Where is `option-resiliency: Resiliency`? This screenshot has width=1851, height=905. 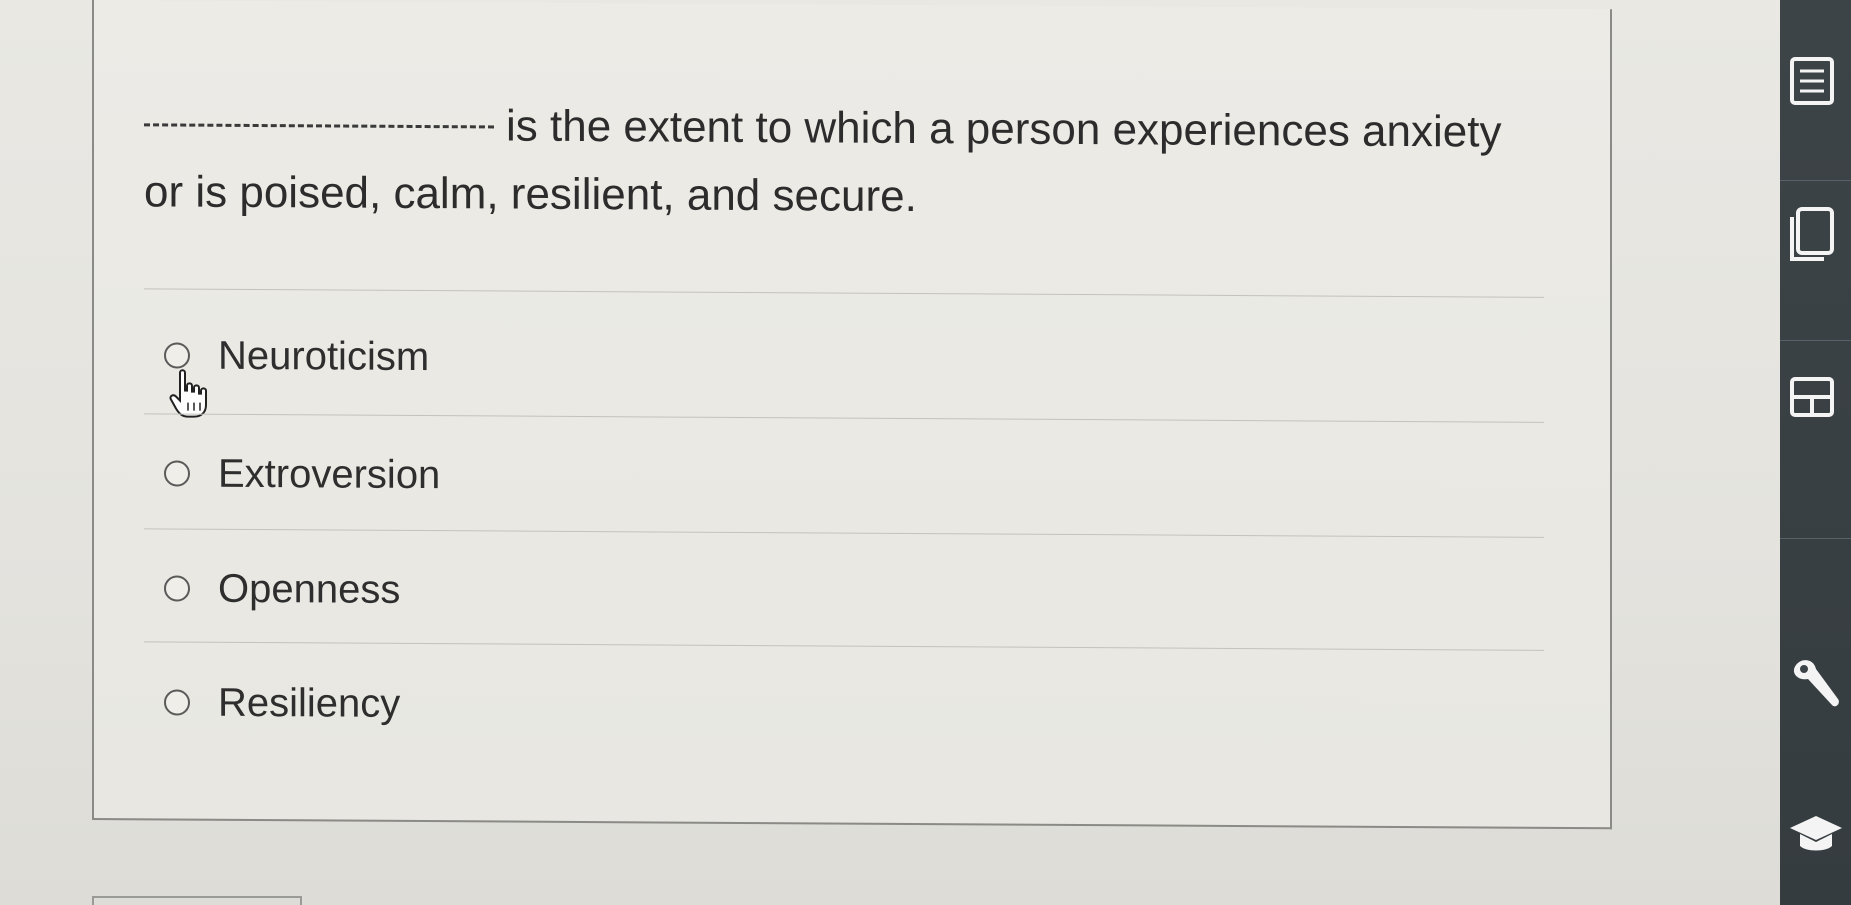
option-resiliency: Resiliency is located at coordinates (282, 702).